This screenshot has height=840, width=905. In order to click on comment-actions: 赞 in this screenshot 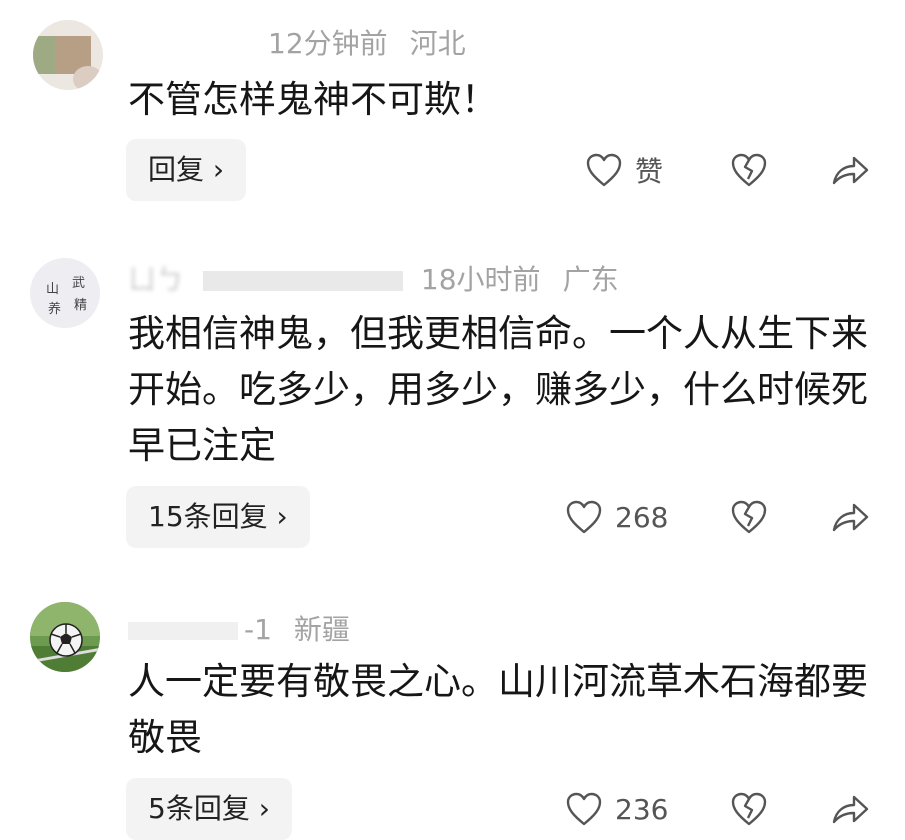, I will do `click(720, 170)`.